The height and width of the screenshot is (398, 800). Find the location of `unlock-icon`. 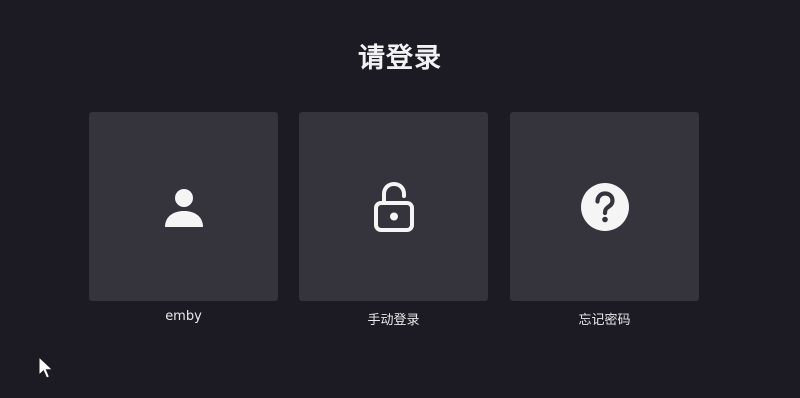

unlock-icon is located at coordinates (393, 206).